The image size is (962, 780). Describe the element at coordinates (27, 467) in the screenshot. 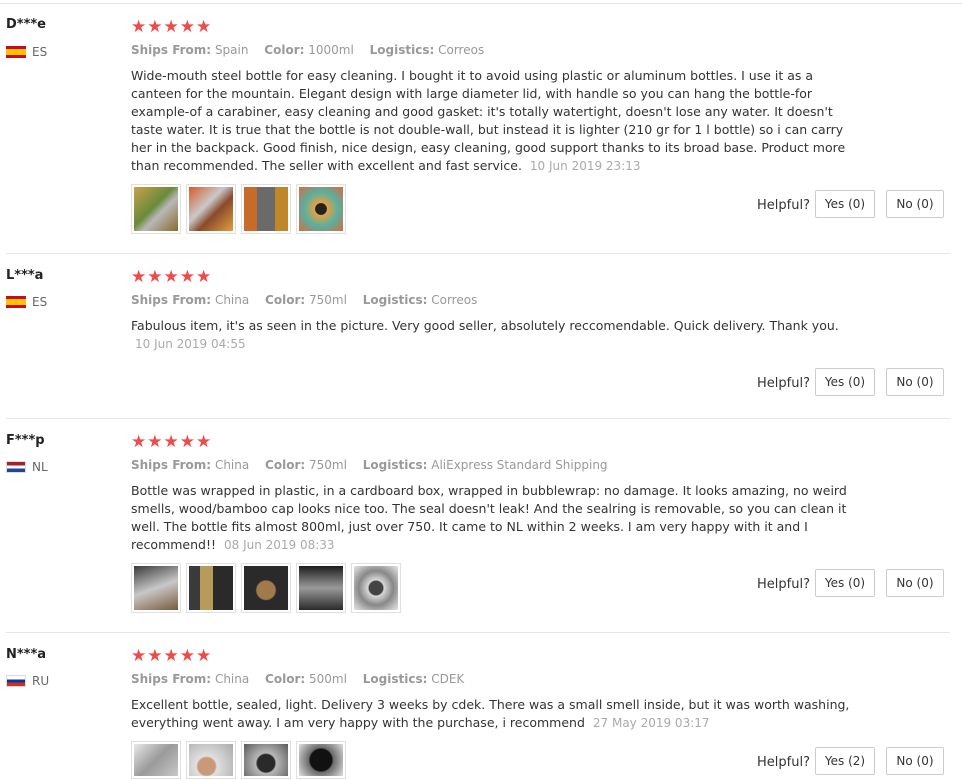

I see `reviewer-country: NL` at that location.